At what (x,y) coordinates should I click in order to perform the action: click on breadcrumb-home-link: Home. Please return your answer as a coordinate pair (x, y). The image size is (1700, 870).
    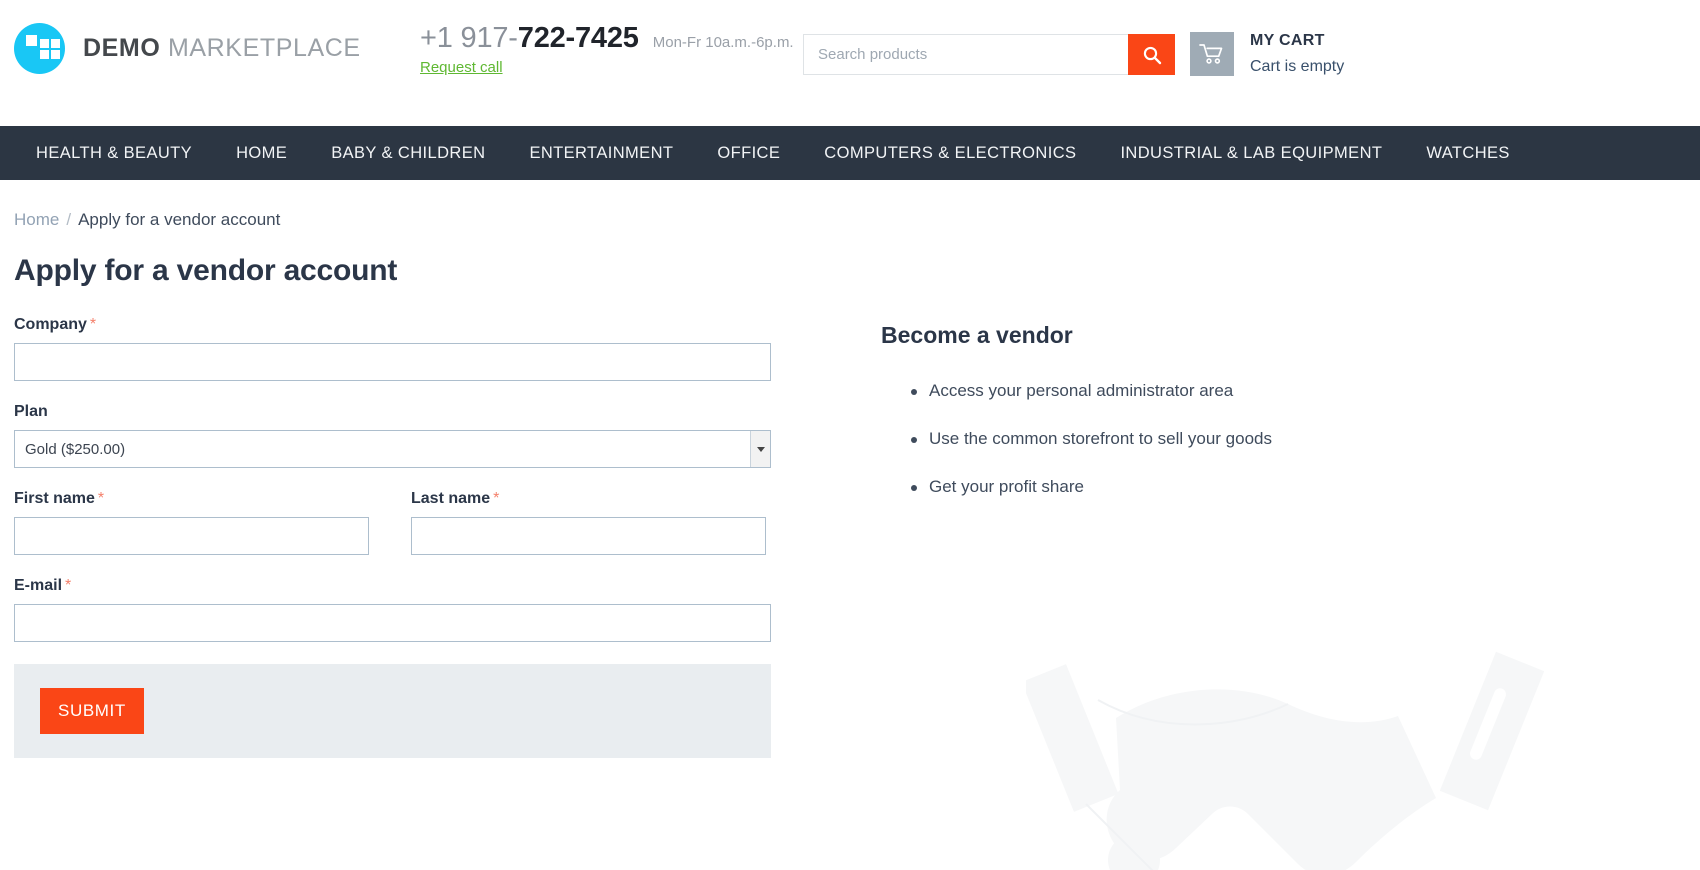
    Looking at the image, I should click on (36, 219).